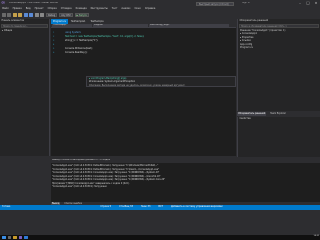 The height and width of the screenshot is (240, 320). I want to click on close-button: ×, so click(316, 3).